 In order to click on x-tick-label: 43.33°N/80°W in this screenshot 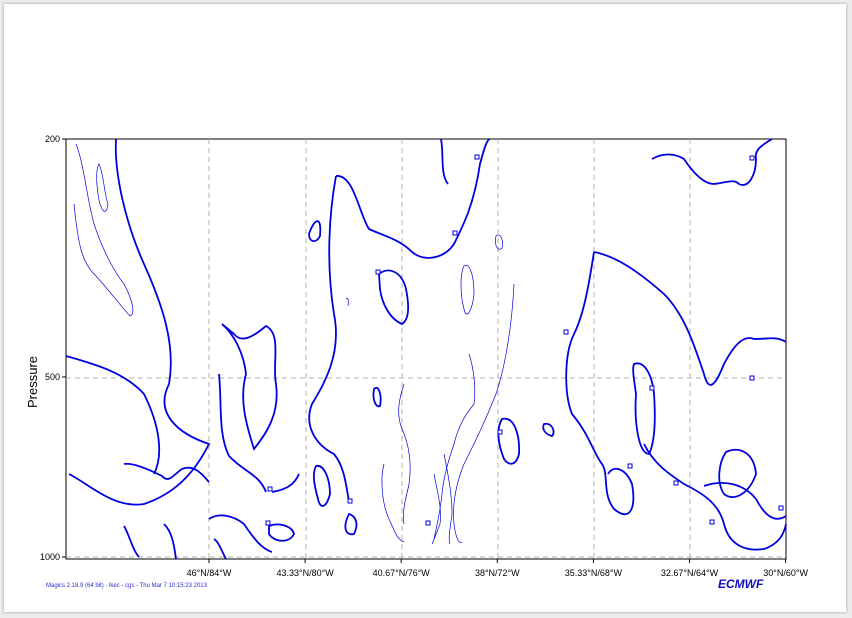, I will do `click(305, 573)`.